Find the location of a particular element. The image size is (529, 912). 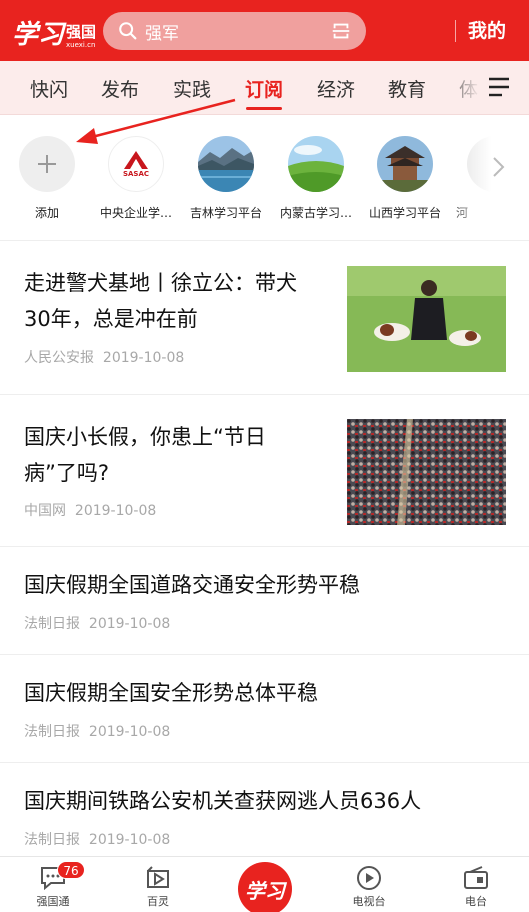

center-logo-text: 学习 is located at coordinates (265, 890).